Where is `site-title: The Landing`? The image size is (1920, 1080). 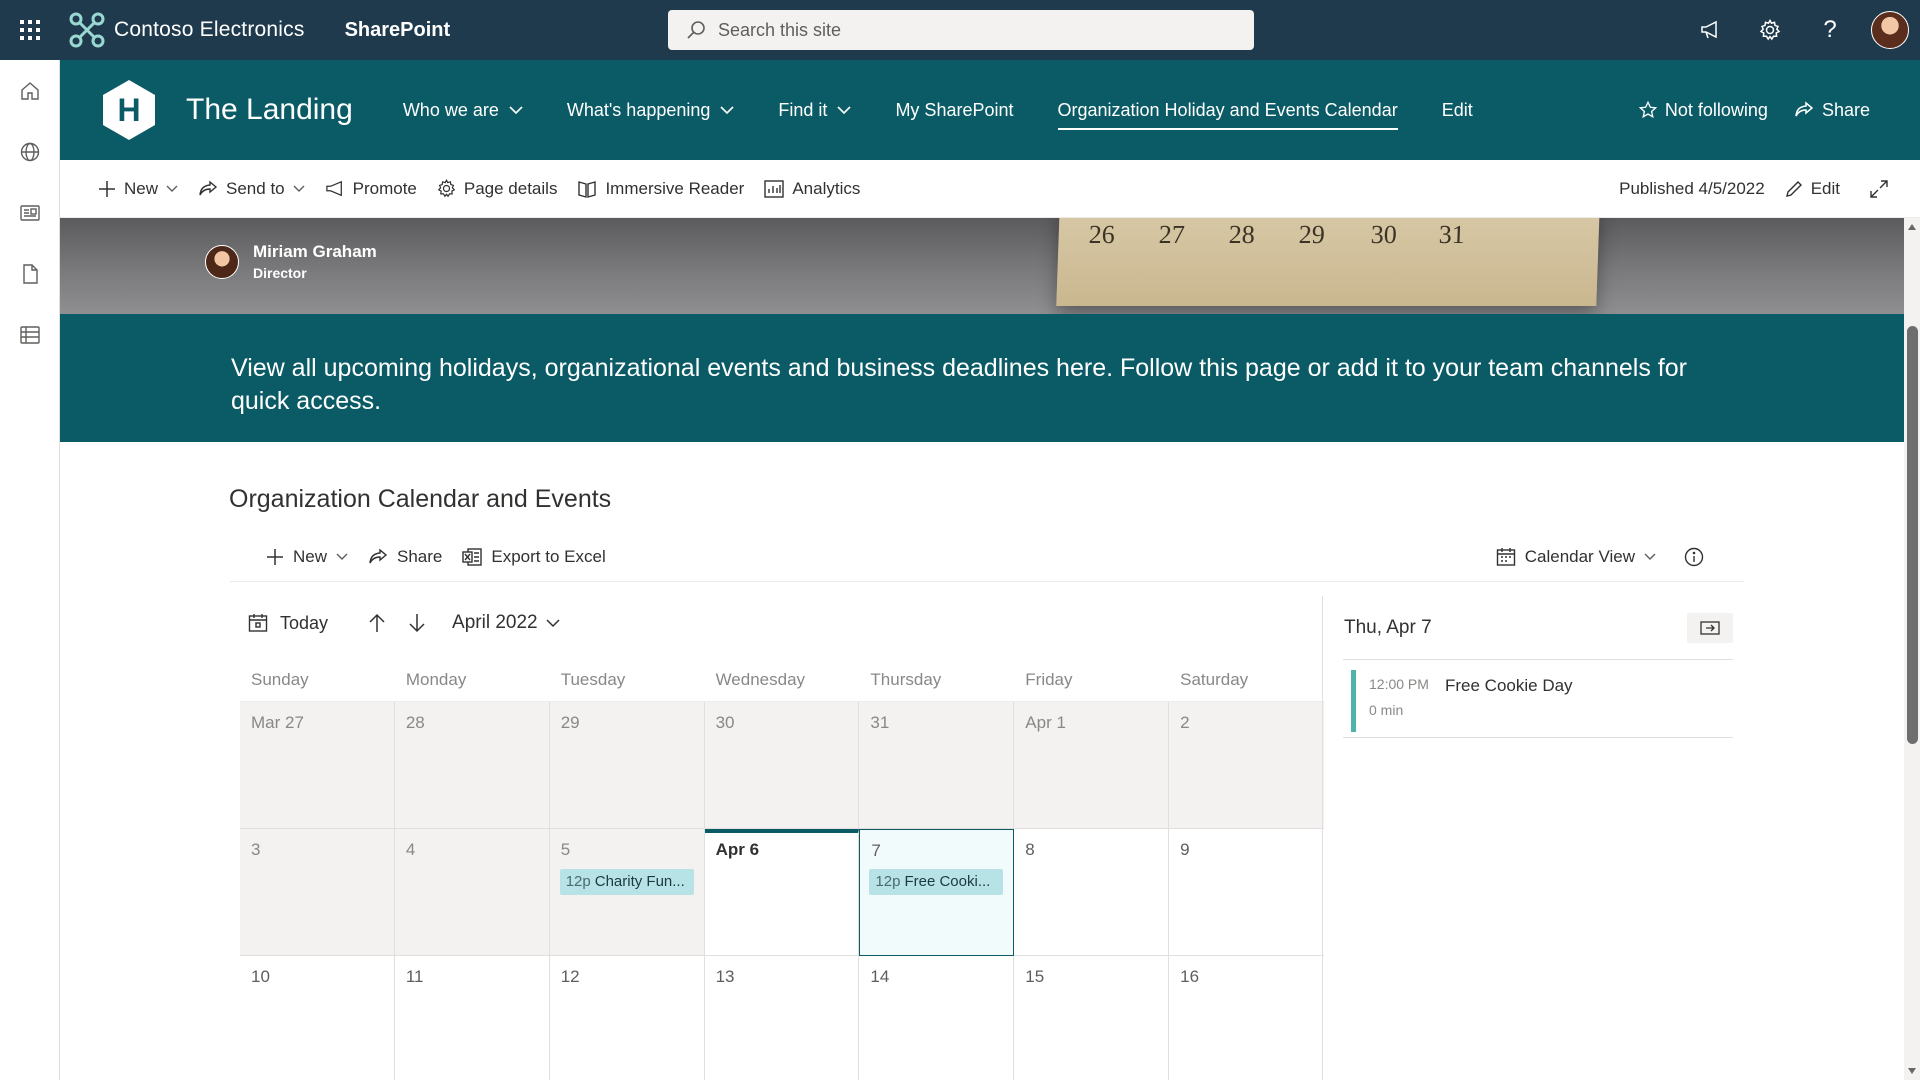 site-title: The Landing is located at coordinates (269, 110).